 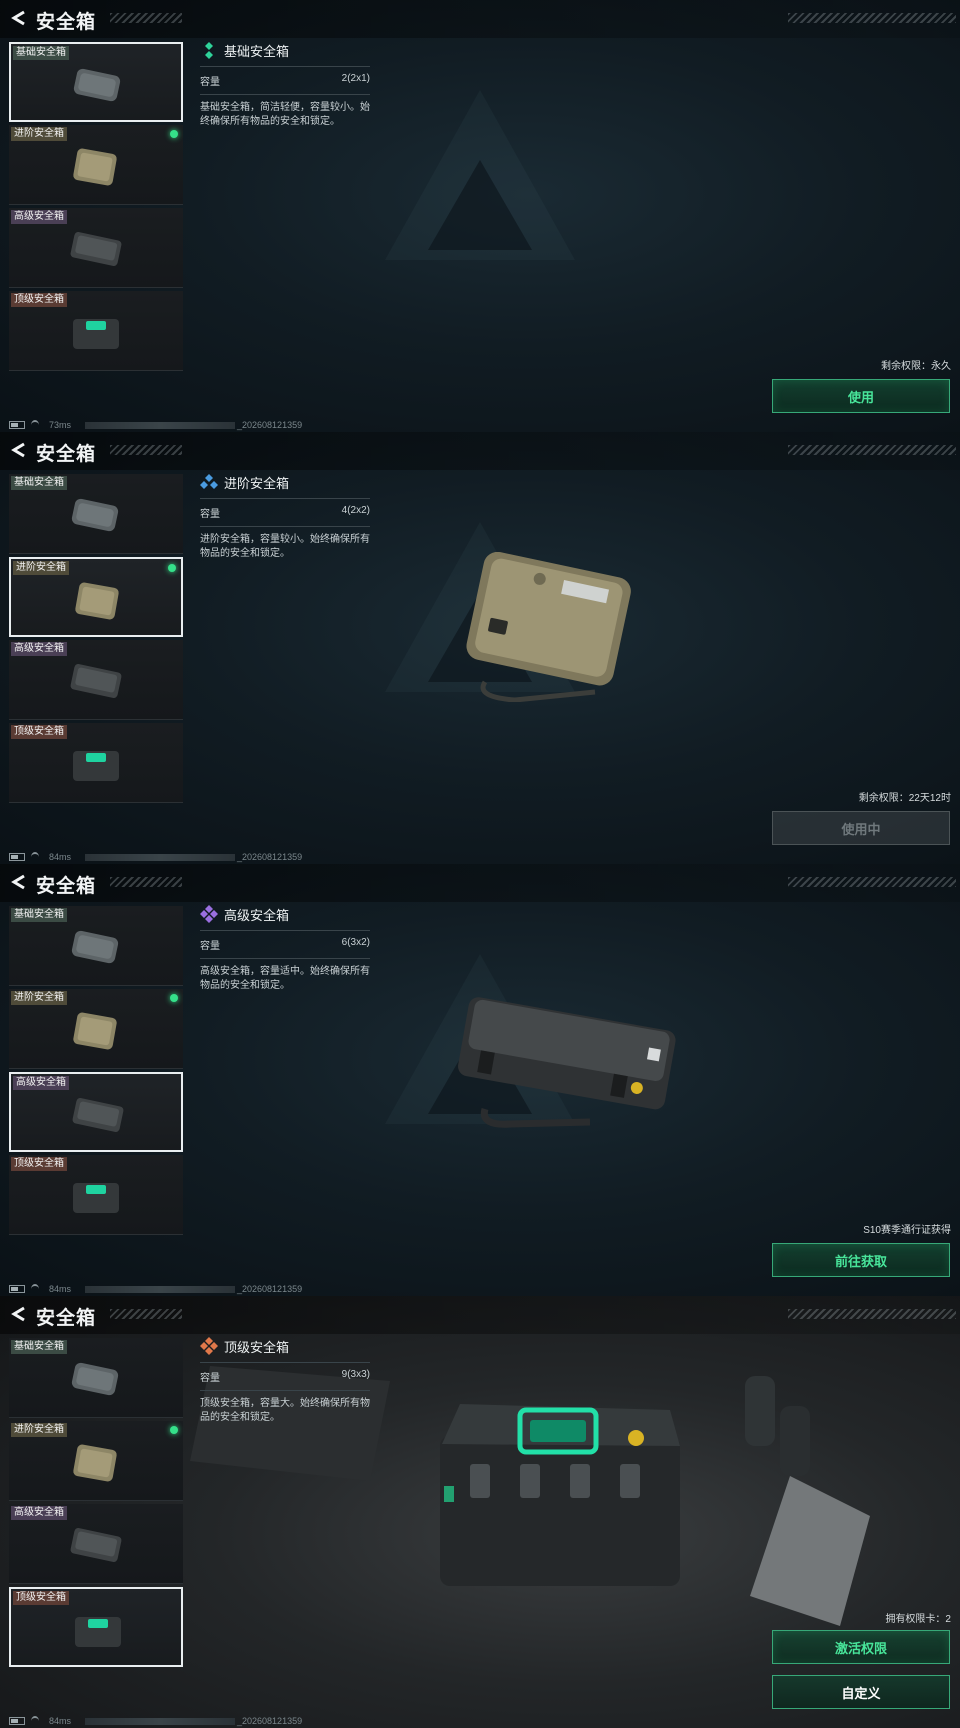 I want to click on activate-permission-button: 激活权限, so click(x=861, y=1647).